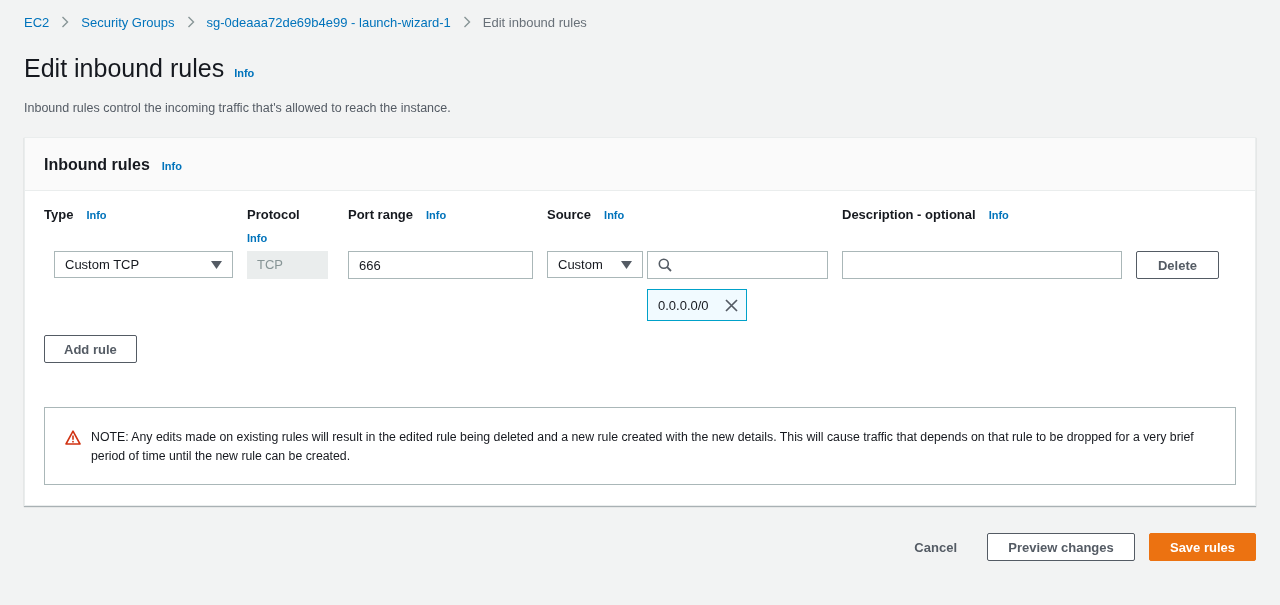 The width and height of the screenshot is (1280, 605). Describe the element at coordinates (737, 265) in the screenshot. I see `source-search-field` at that location.